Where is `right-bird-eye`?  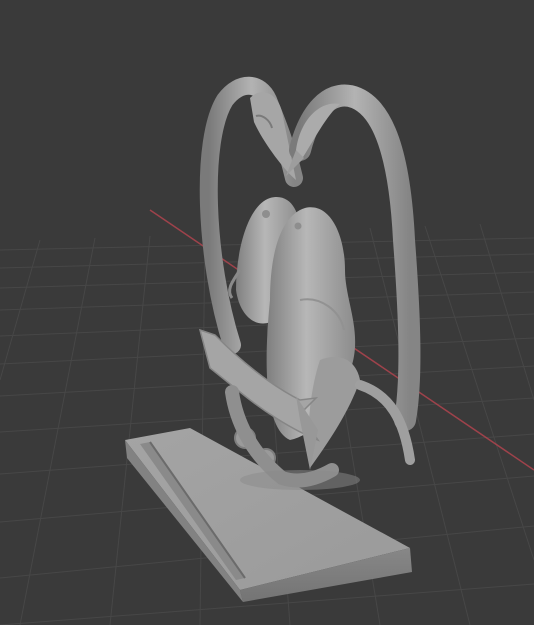 right-bird-eye is located at coordinates (298, 226).